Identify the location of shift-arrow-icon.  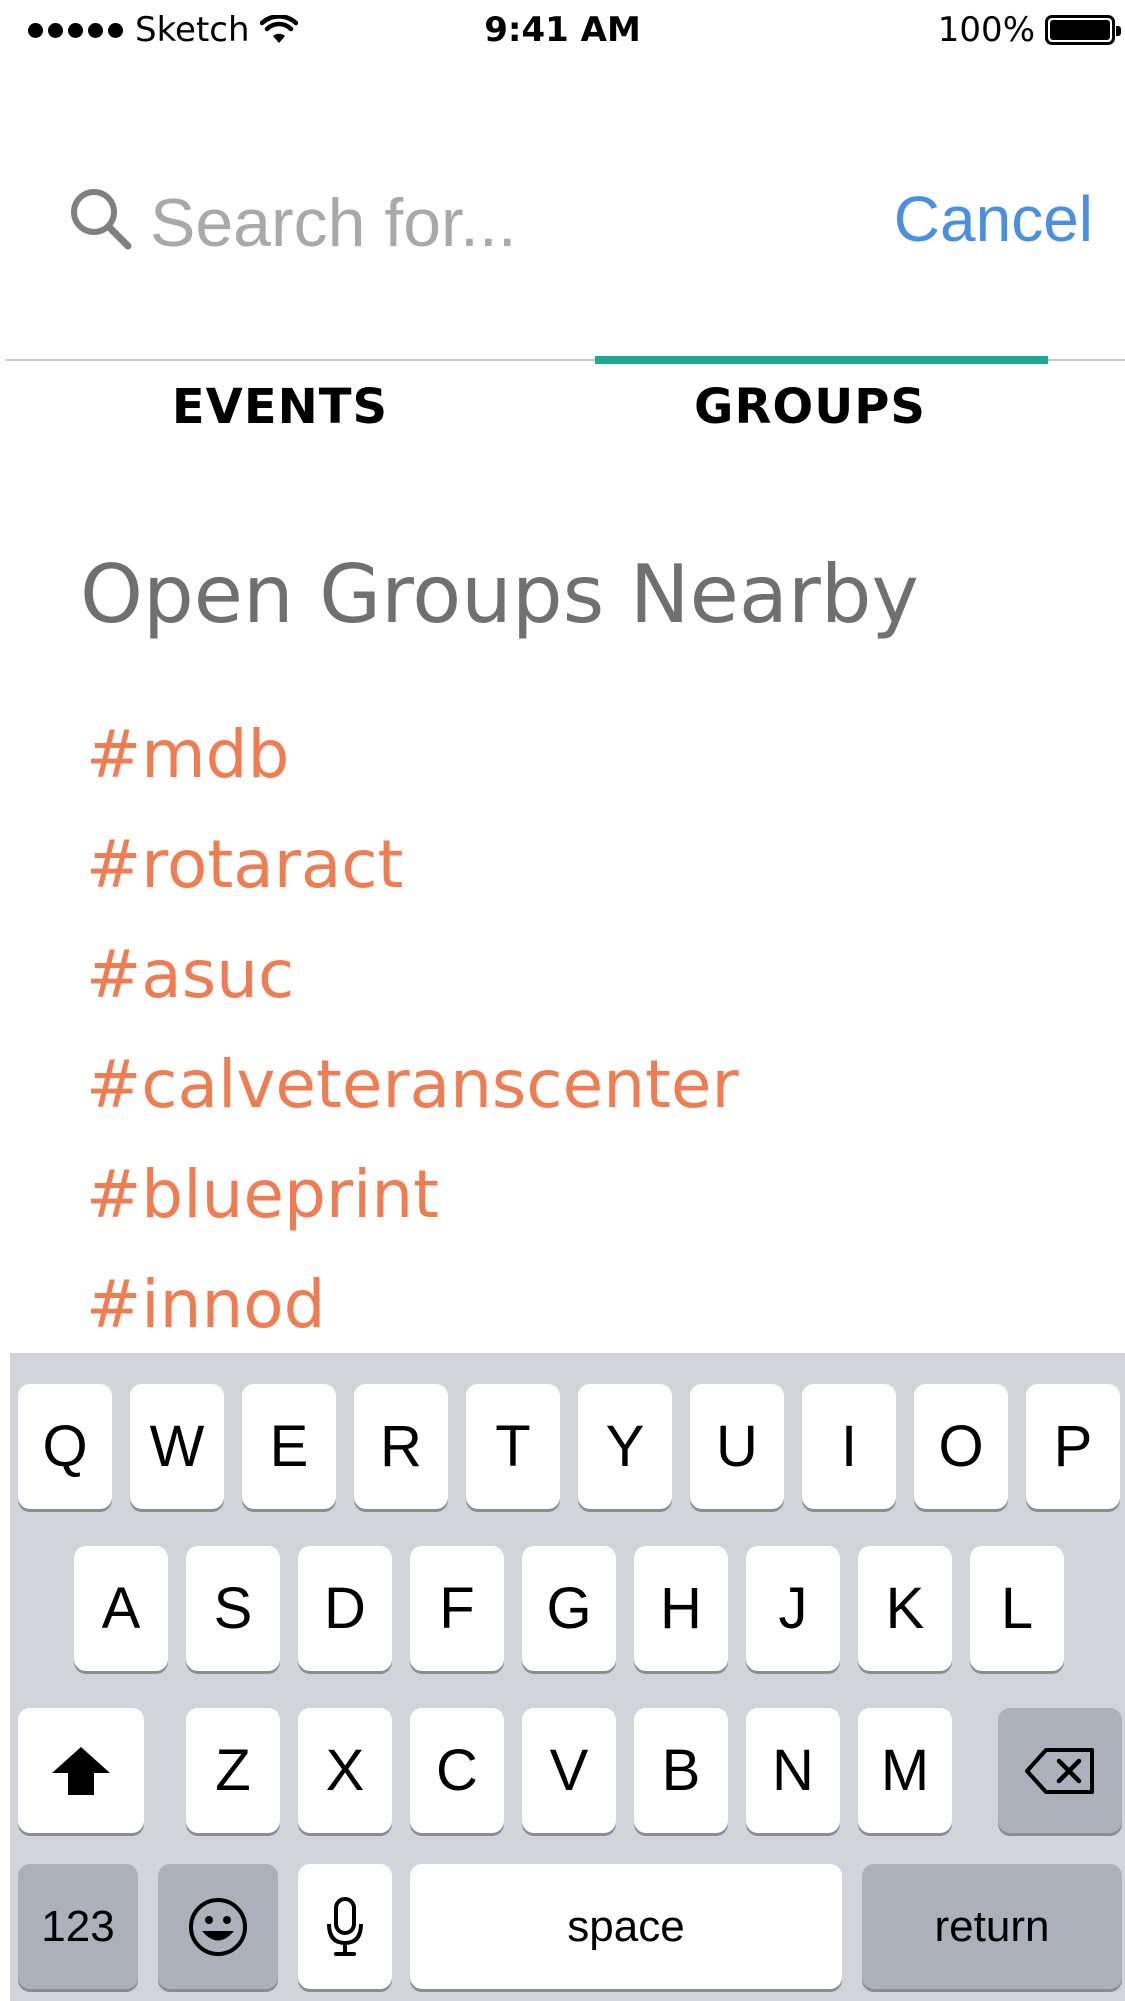
(81, 1770).